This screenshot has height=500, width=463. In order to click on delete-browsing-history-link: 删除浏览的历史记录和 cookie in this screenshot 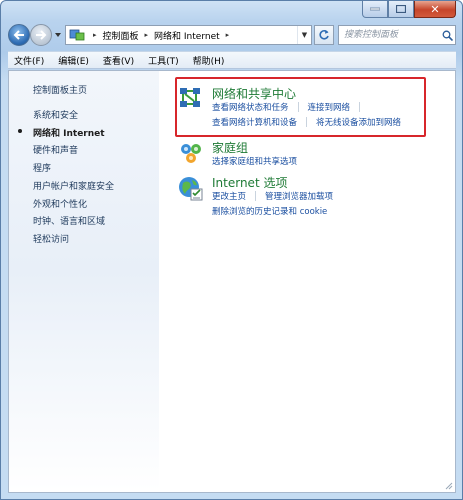, I will do `click(269, 211)`.